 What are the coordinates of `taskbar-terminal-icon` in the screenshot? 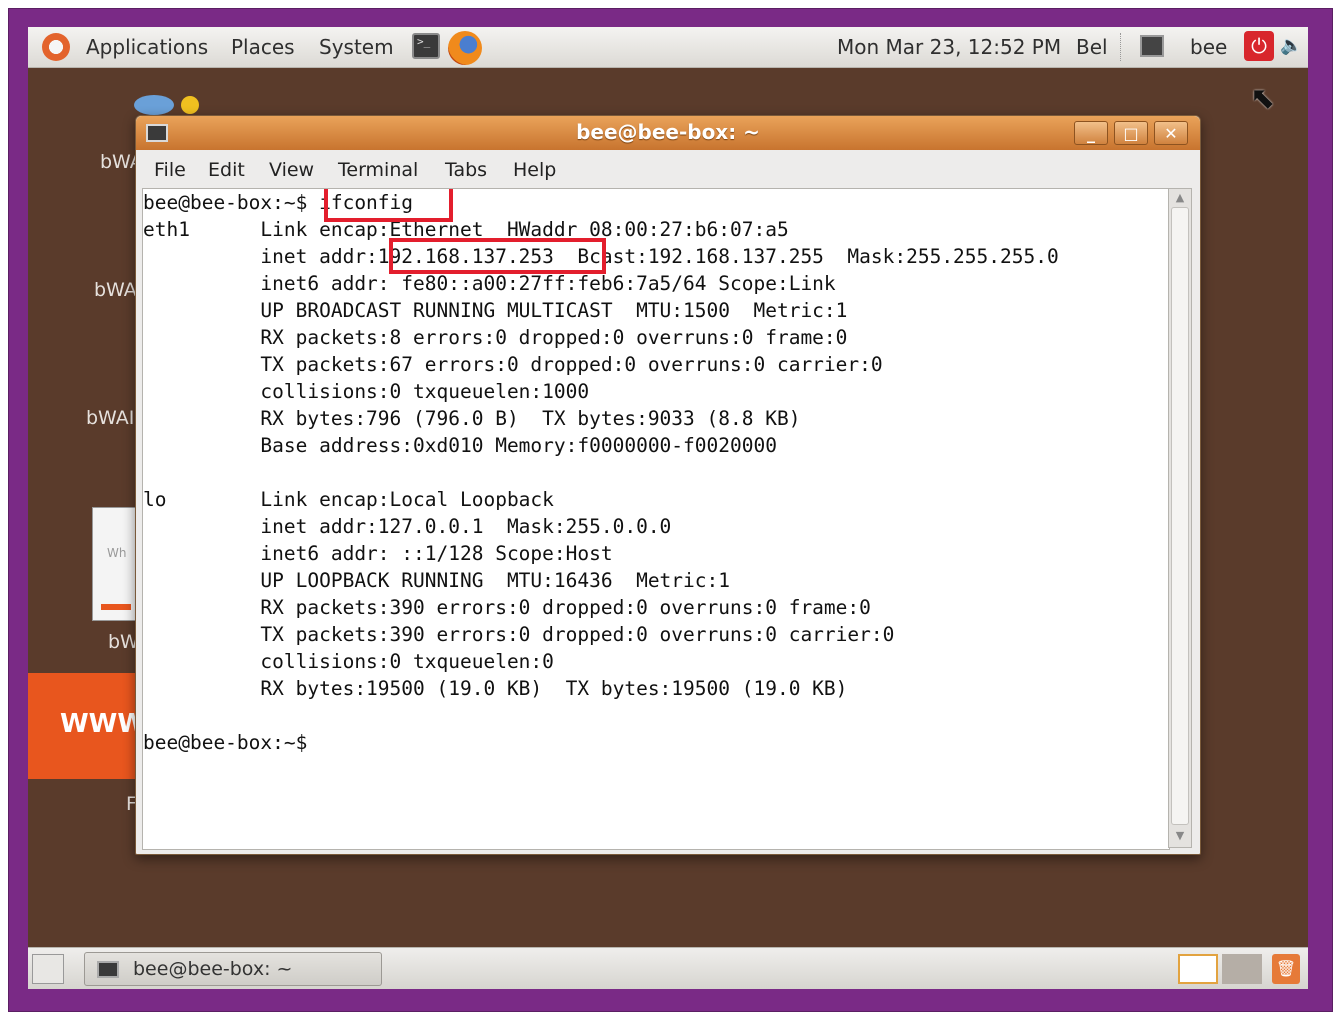 It's located at (108, 969).